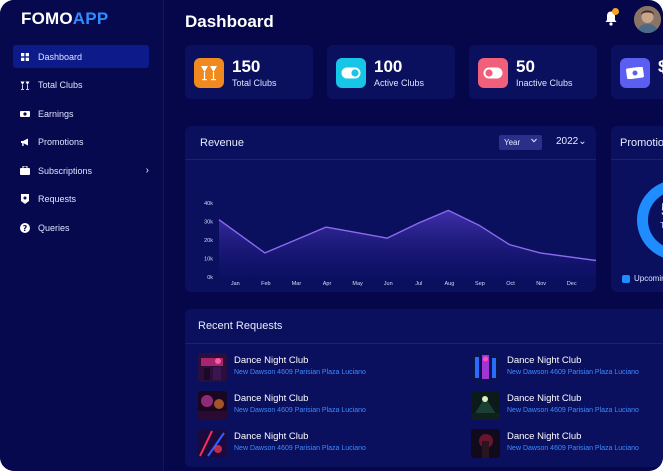 The width and height of the screenshot is (663, 471). Describe the element at coordinates (660, 66) in the screenshot. I see `stat-value: $` at that location.